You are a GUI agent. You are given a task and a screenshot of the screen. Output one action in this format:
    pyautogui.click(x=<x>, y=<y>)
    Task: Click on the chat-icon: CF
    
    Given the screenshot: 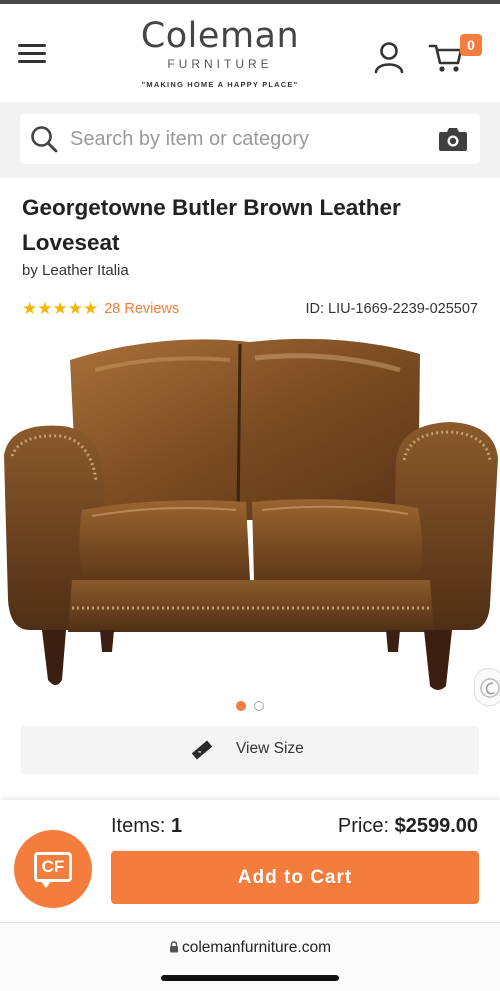 What is the action you would take?
    pyautogui.click(x=53, y=867)
    